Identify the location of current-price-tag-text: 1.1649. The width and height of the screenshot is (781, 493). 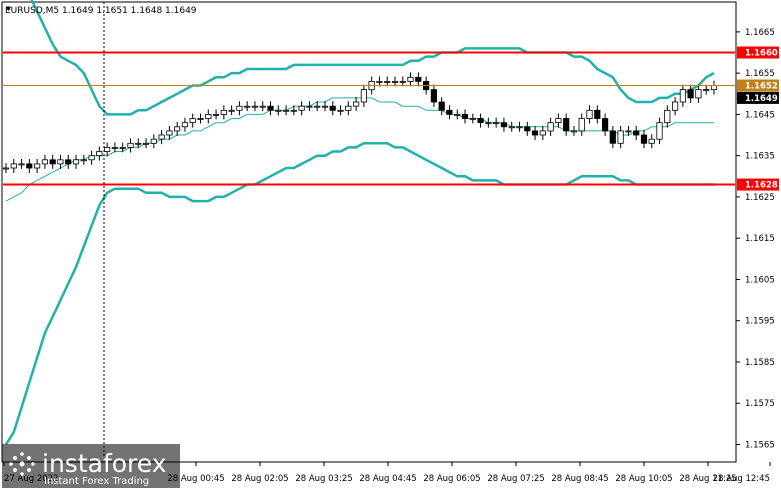
(761, 99).